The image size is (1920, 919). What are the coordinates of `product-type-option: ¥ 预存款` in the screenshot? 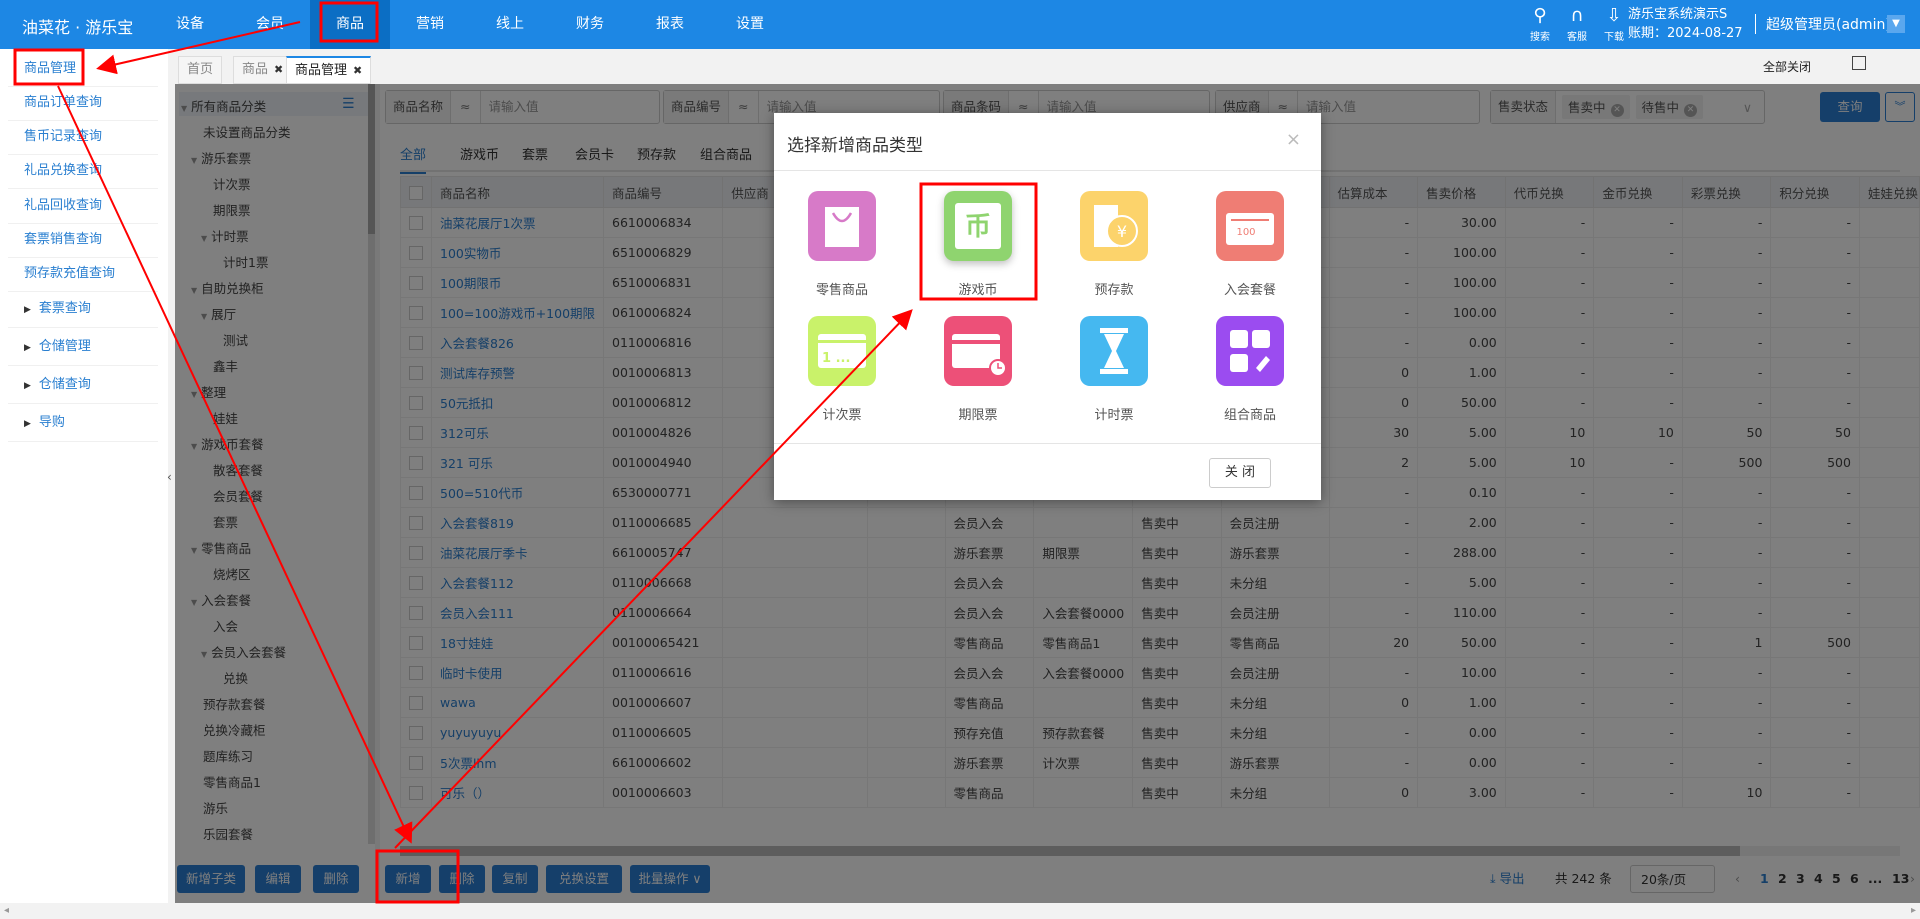 It's located at (1114, 244).